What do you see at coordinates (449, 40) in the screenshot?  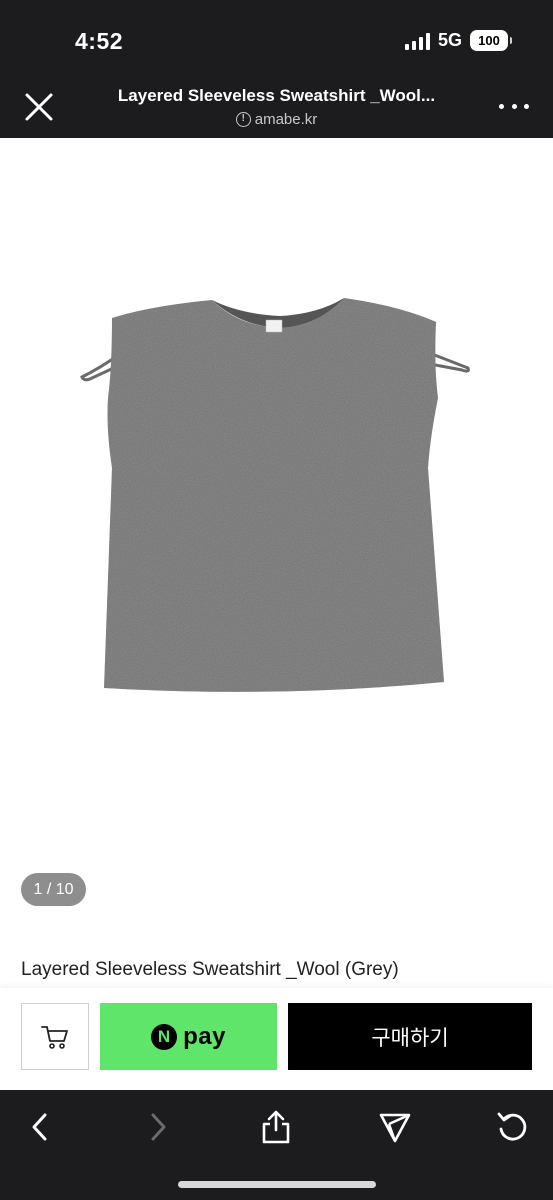 I see `network-type: 5G` at bounding box center [449, 40].